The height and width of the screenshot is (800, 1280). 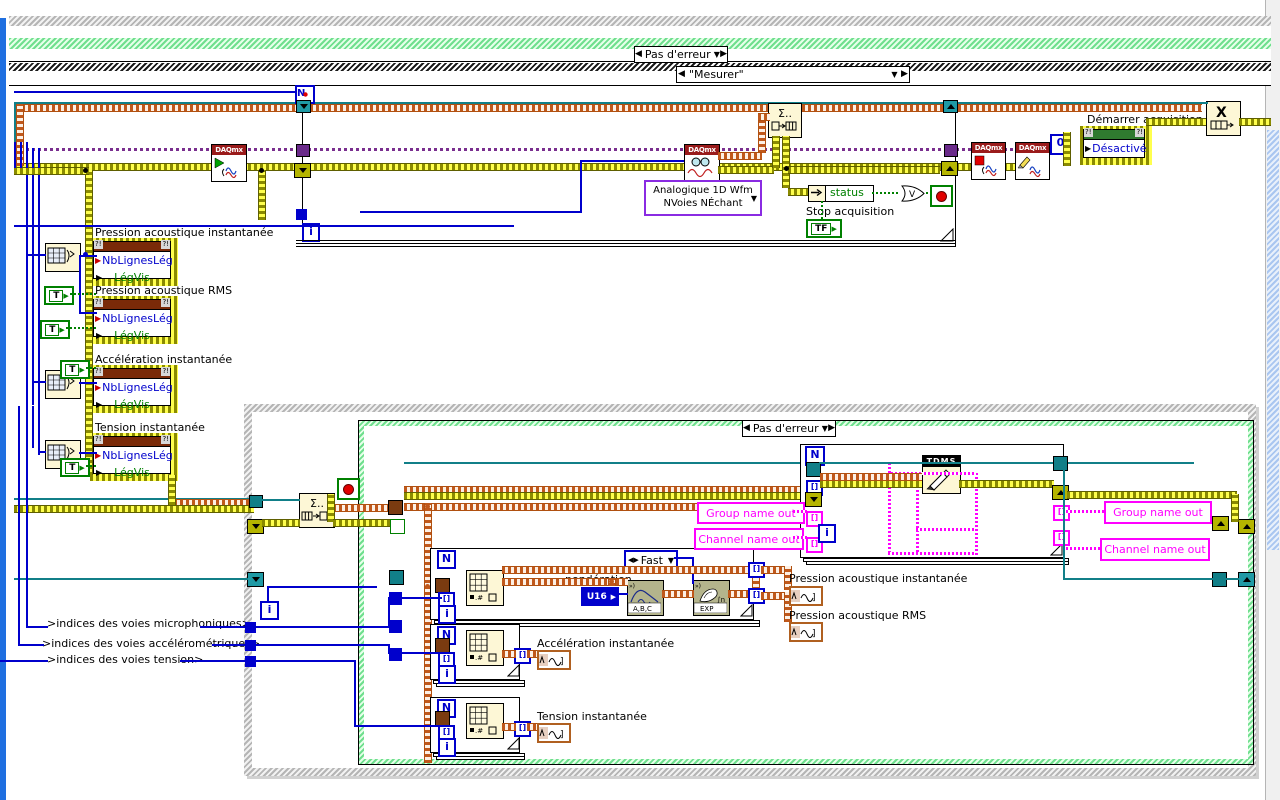 I want to click on tdms-loop-tunnel-str-out2: [], so click(x=1061, y=538).